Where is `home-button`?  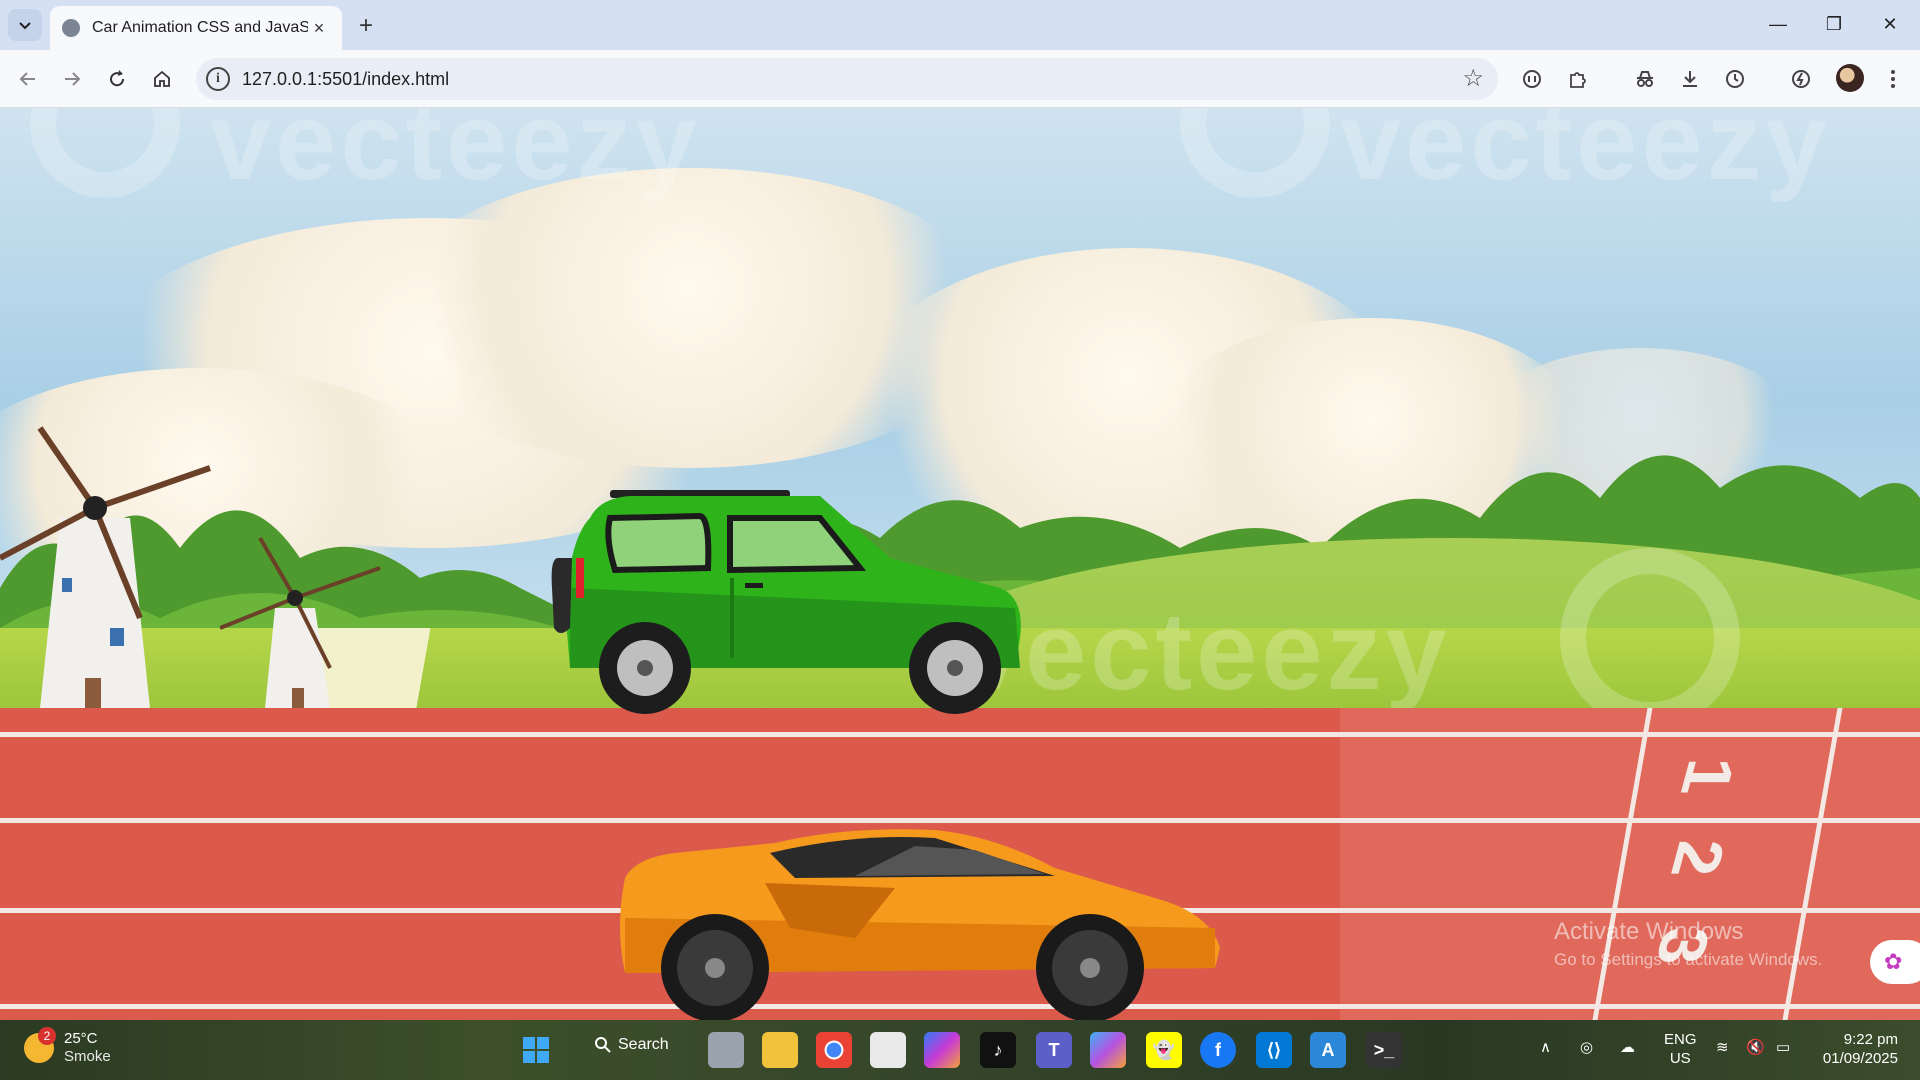 home-button is located at coordinates (162, 79).